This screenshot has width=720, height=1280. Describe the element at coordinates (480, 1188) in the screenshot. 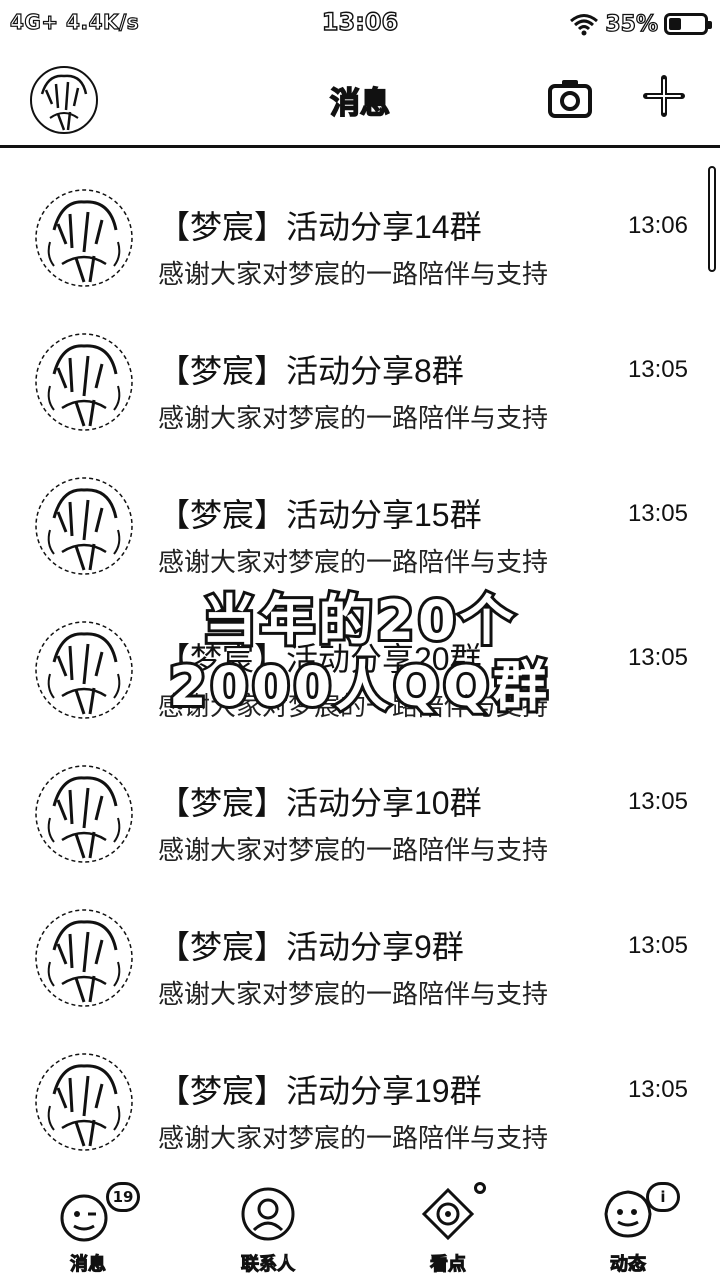

I see `notification-dot` at that location.